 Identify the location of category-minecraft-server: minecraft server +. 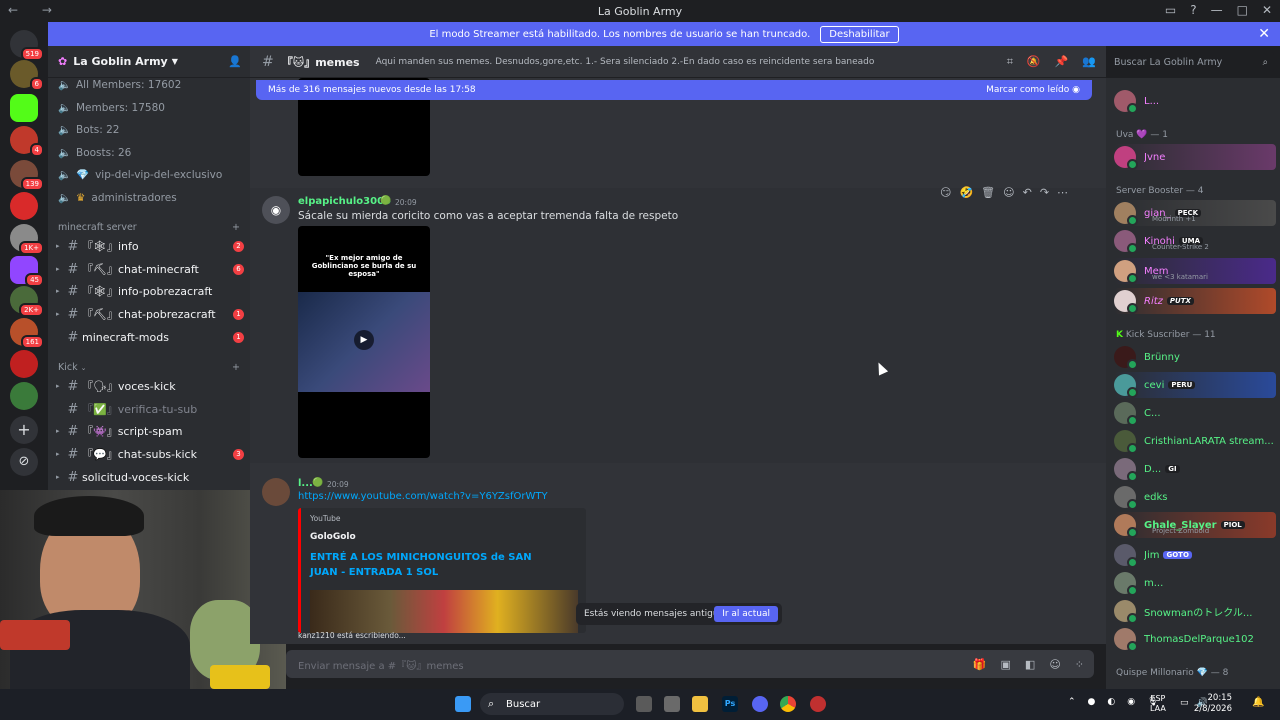
(149, 227).